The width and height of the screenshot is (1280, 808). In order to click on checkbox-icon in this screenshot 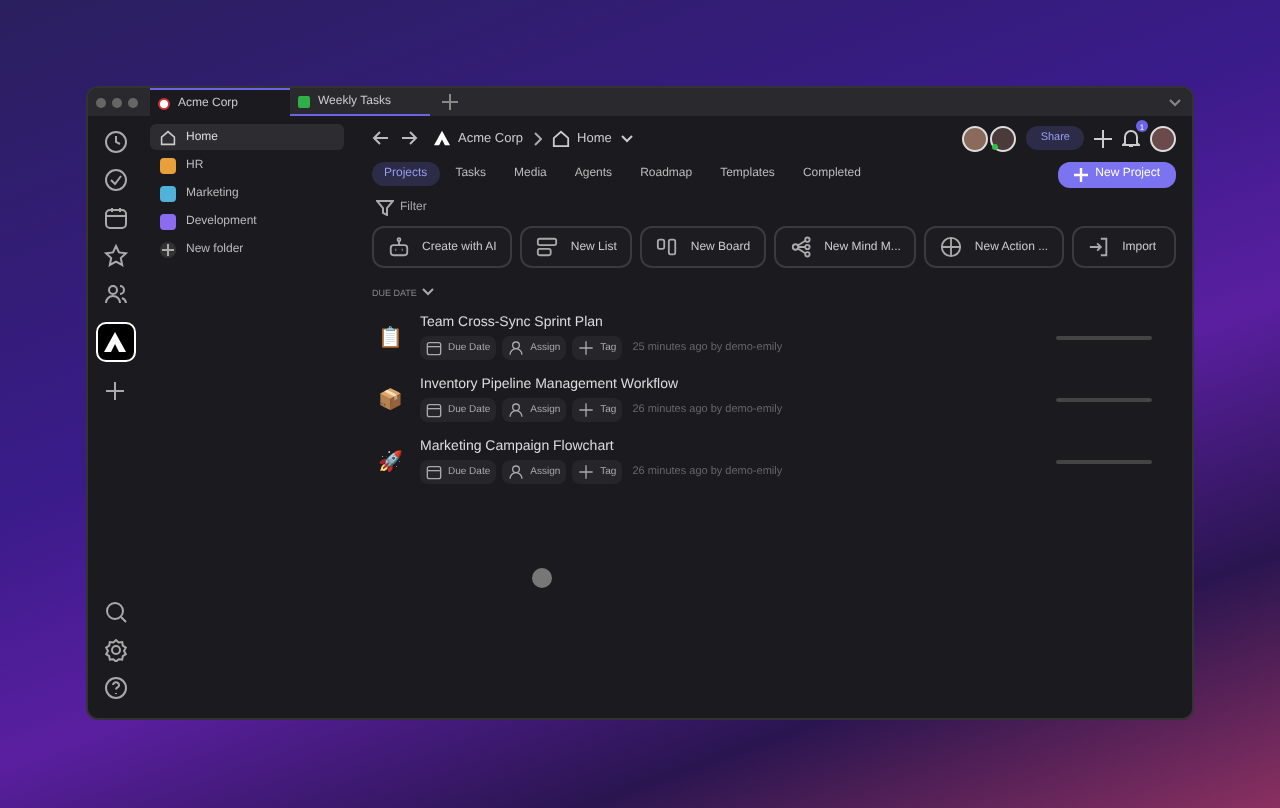, I will do `click(304, 101)`.